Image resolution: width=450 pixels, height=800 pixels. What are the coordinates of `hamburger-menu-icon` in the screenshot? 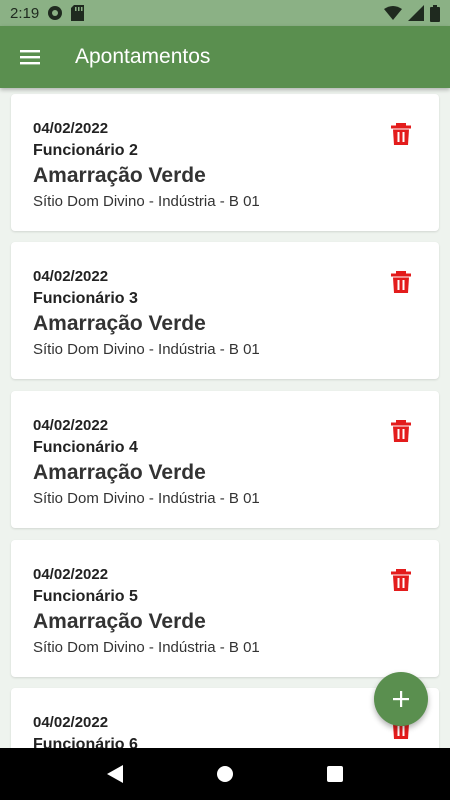 It's located at (30, 57).